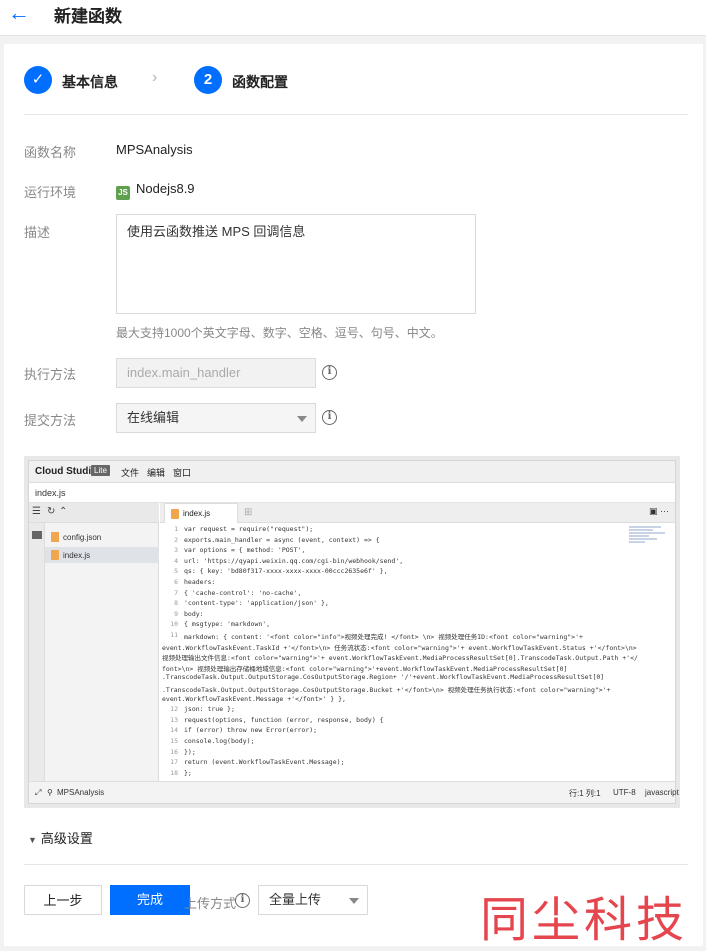 This screenshot has height=951, width=706. What do you see at coordinates (174, 751) in the screenshot?
I see `line-number: 16` at bounding box center [174, 751].